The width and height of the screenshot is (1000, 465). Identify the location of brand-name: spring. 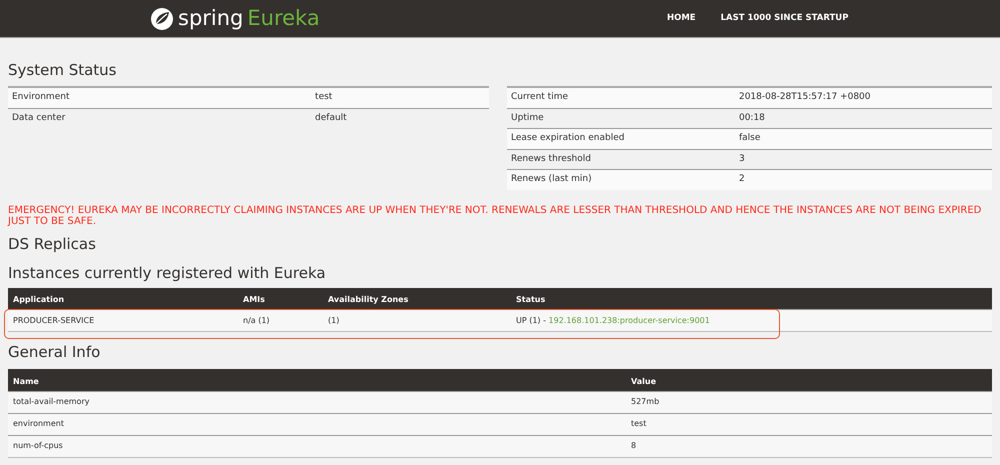
(211, 18).